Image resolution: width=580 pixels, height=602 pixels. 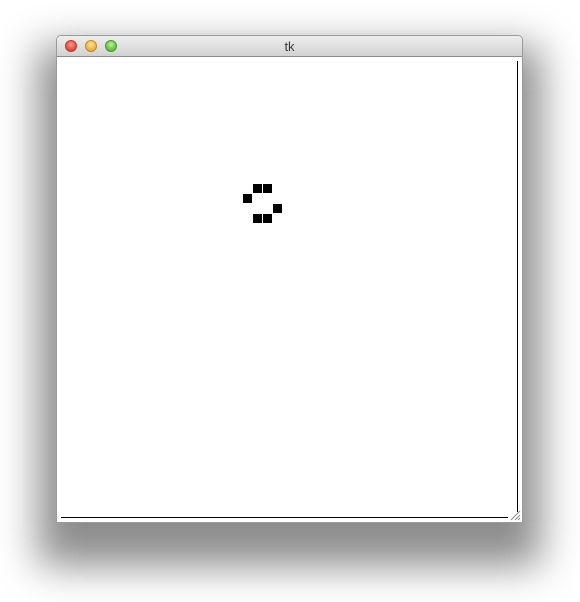 I want to click on canvas-right-border, so click(x=517, y=286).